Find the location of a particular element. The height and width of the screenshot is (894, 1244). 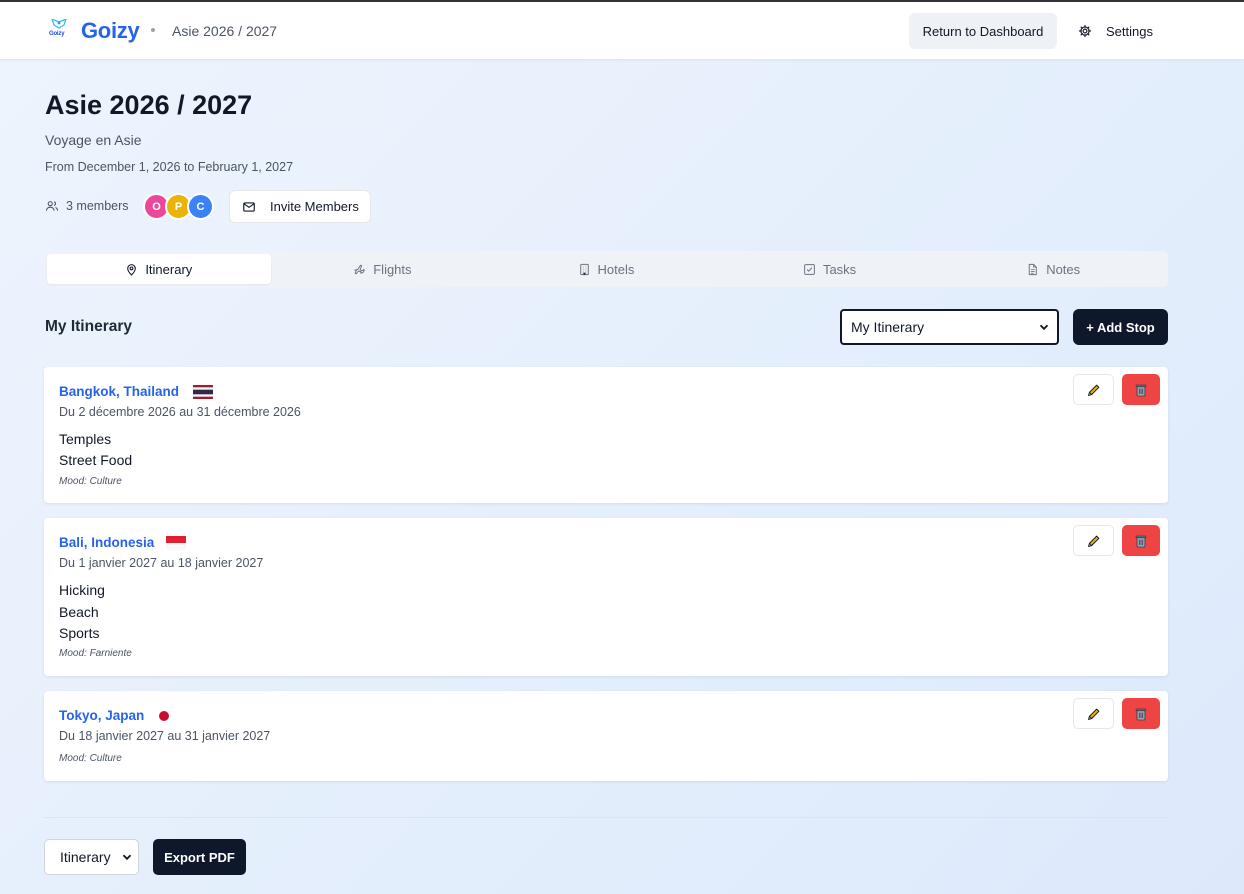

stop-dates: Du 1 janvier 2027 au 18 janvier 2027 is located at coordinates (161, 563).